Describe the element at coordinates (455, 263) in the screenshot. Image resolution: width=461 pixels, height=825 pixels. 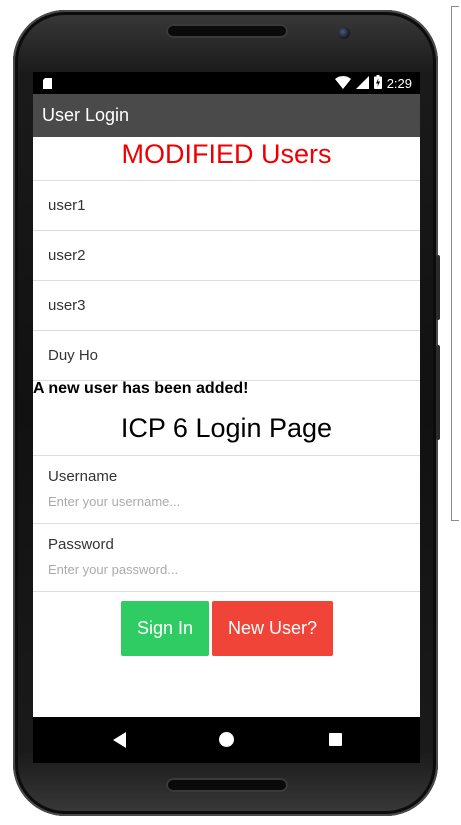
I see `adjacent-panel` at that location.